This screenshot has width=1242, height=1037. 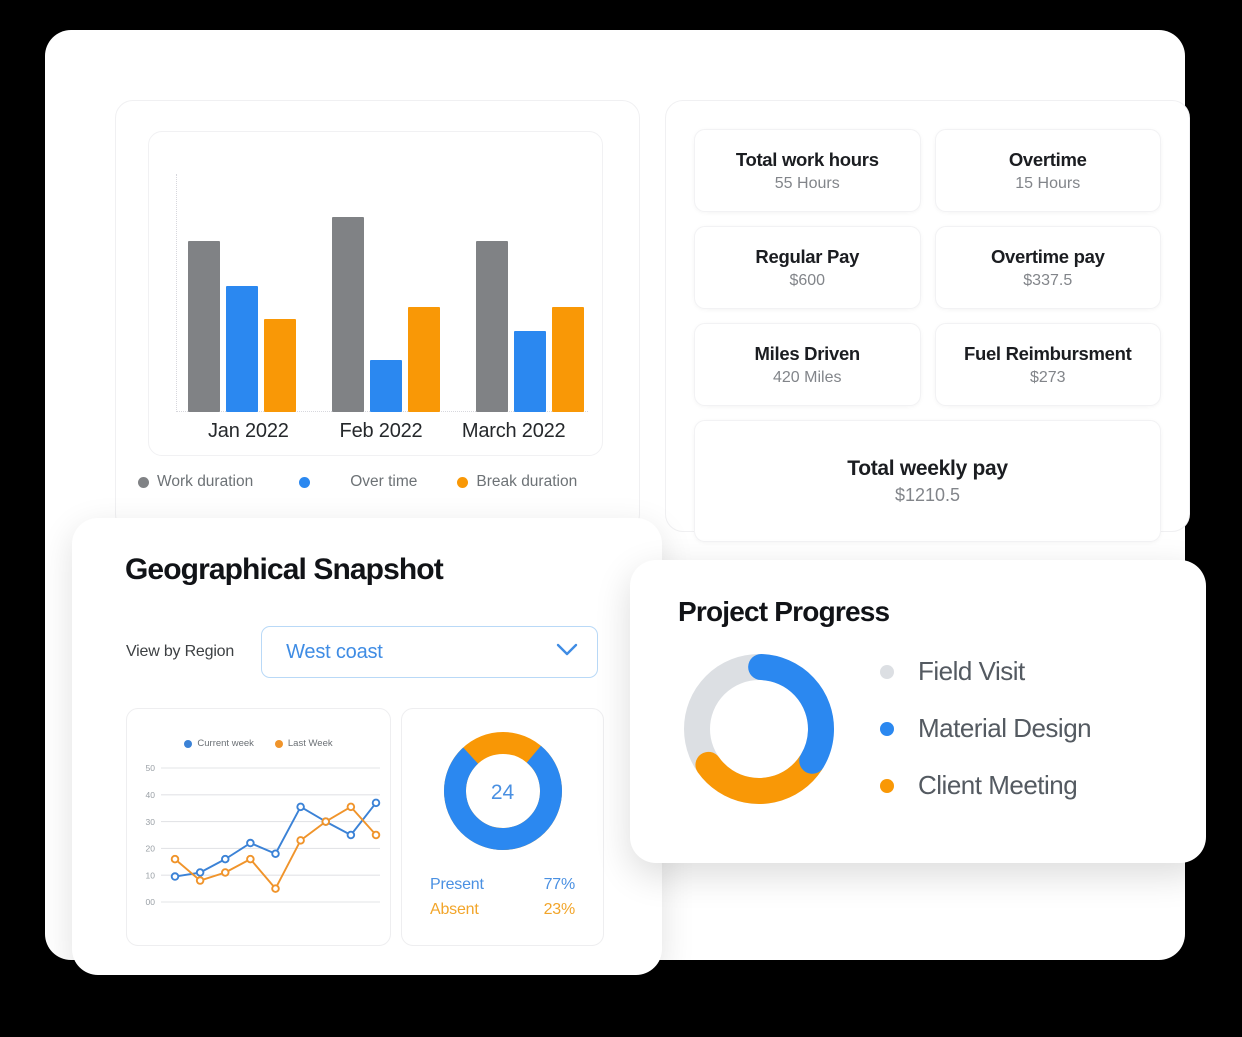 What do you see at coordinates (334, 651) in the screenshot?
I see `region-select-value: West coast` at bounding box center [334, 651].